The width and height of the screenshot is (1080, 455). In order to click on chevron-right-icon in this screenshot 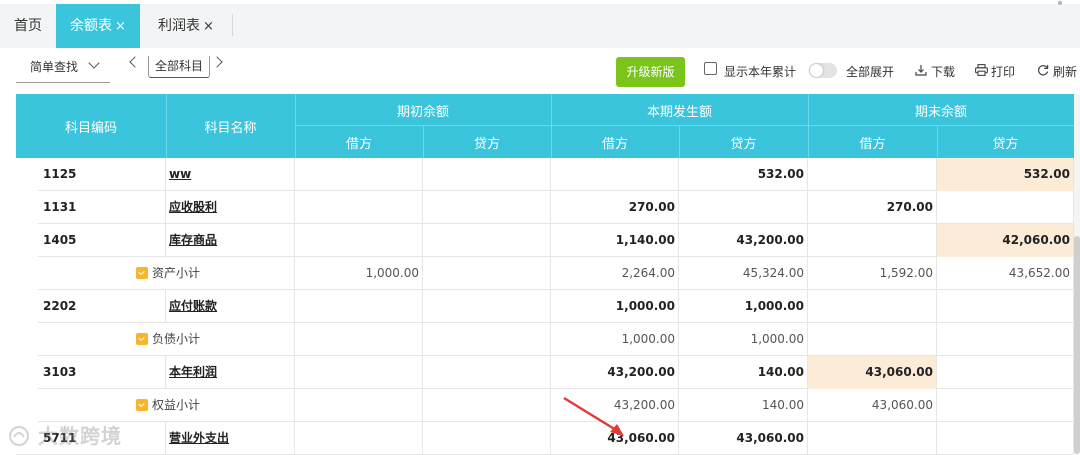, I will do `click(217, 62)`.